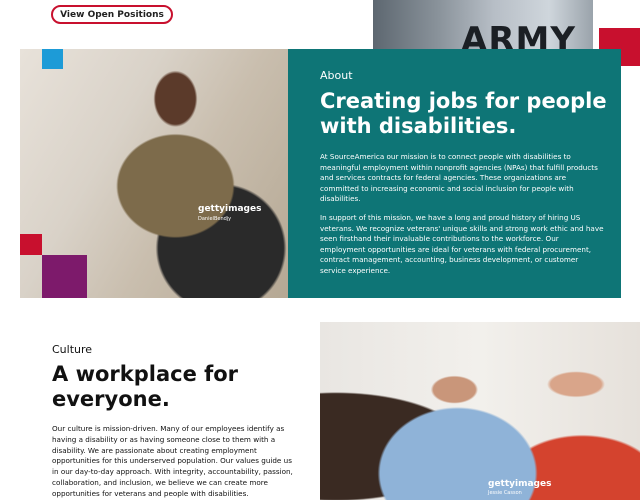 The width and height of the screenshot is (640, 500). I want to click on culture-title: A workplace for everyone., so click(145, 386).